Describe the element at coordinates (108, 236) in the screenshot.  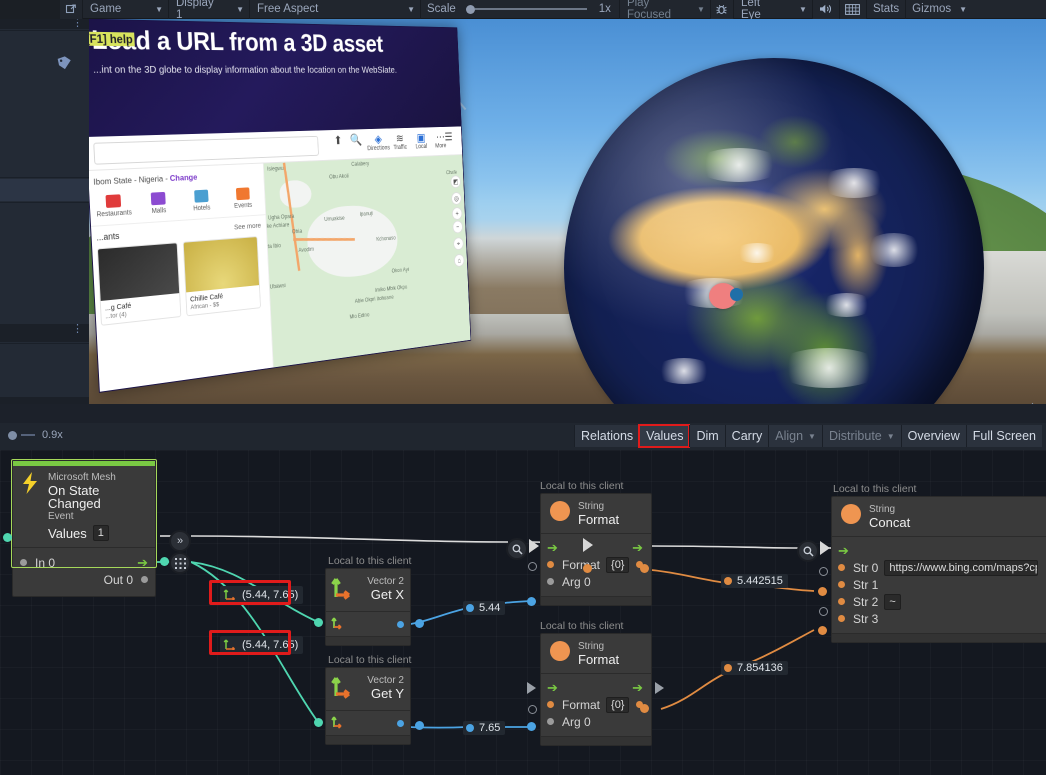
I see `section-title: ...ants` at that location.